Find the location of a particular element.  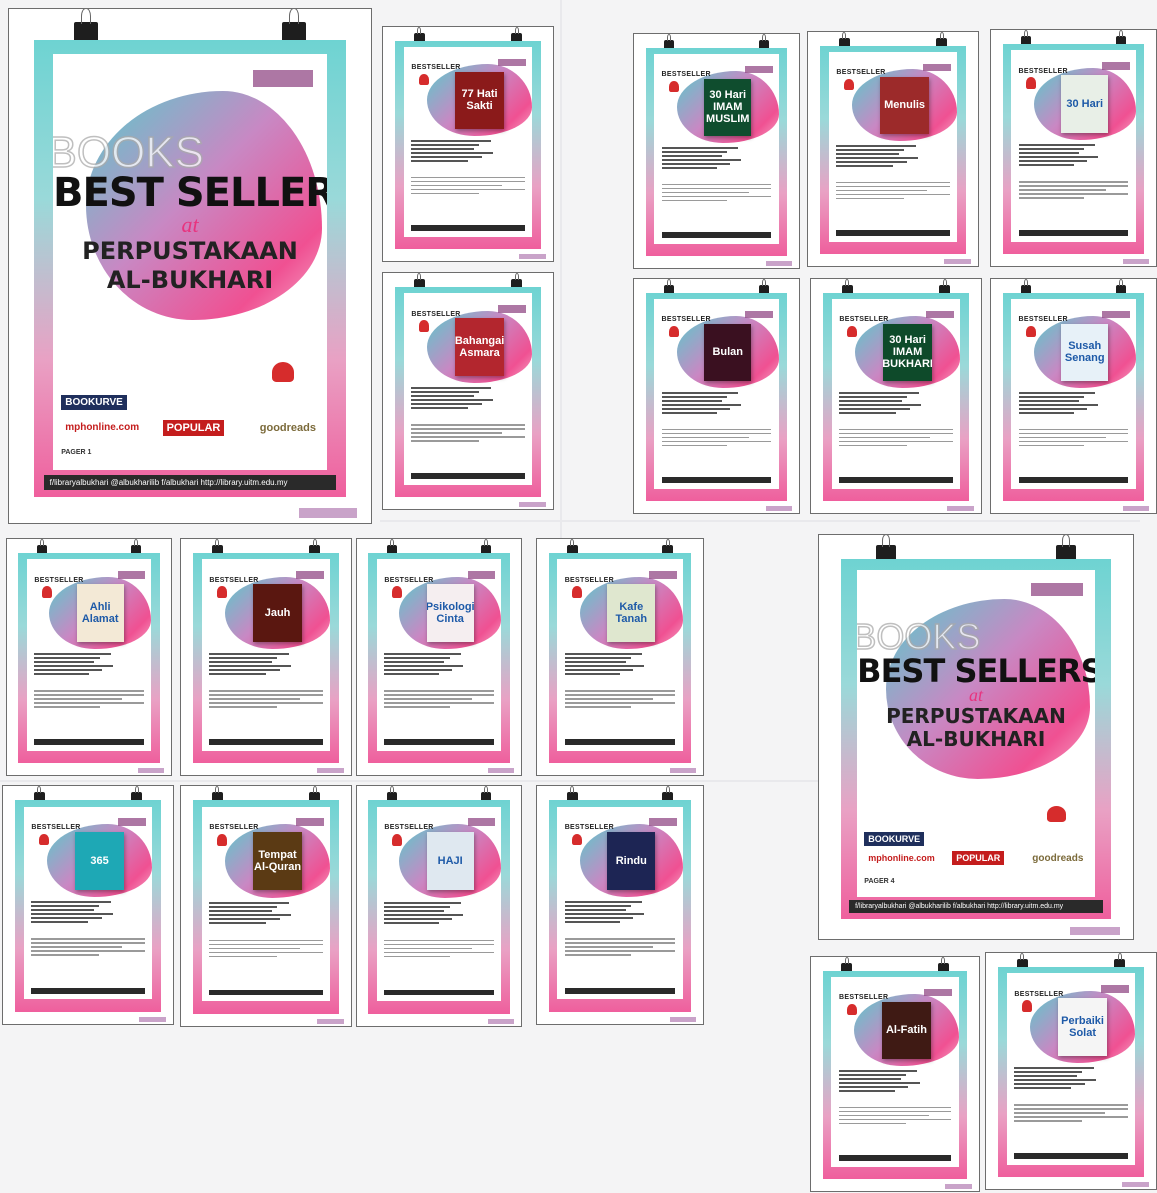

poster-inner: BESTSELLER Menulis is located at coordinates (893, 147).